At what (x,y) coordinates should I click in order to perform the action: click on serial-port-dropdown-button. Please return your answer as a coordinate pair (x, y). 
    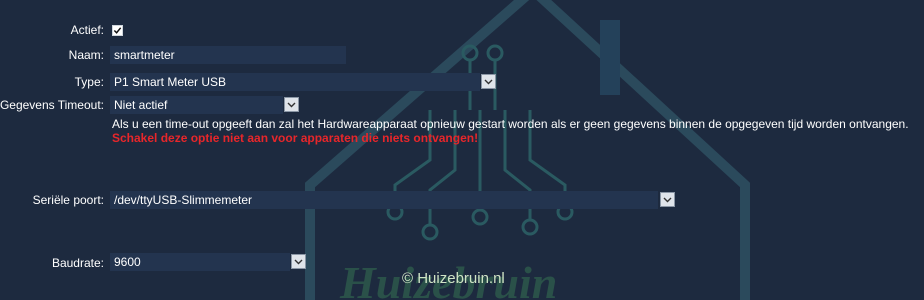
    Looking at the image, I should click on (667, 199).